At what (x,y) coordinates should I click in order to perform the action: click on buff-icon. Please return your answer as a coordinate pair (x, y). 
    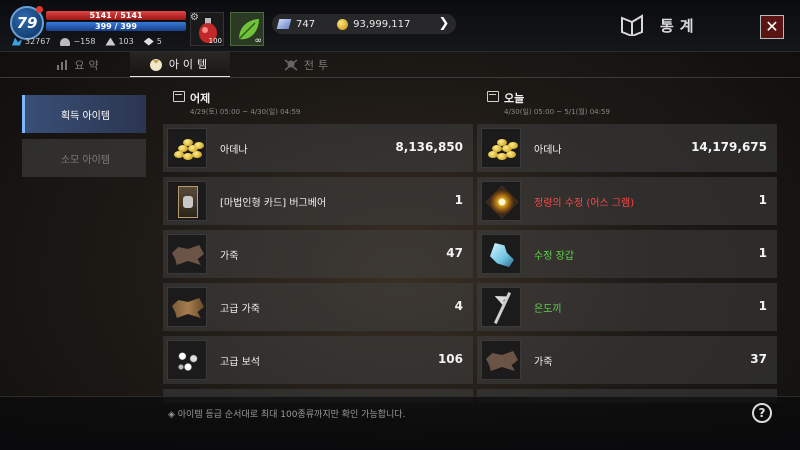
    Looking at the image, I should click on (148, 41).